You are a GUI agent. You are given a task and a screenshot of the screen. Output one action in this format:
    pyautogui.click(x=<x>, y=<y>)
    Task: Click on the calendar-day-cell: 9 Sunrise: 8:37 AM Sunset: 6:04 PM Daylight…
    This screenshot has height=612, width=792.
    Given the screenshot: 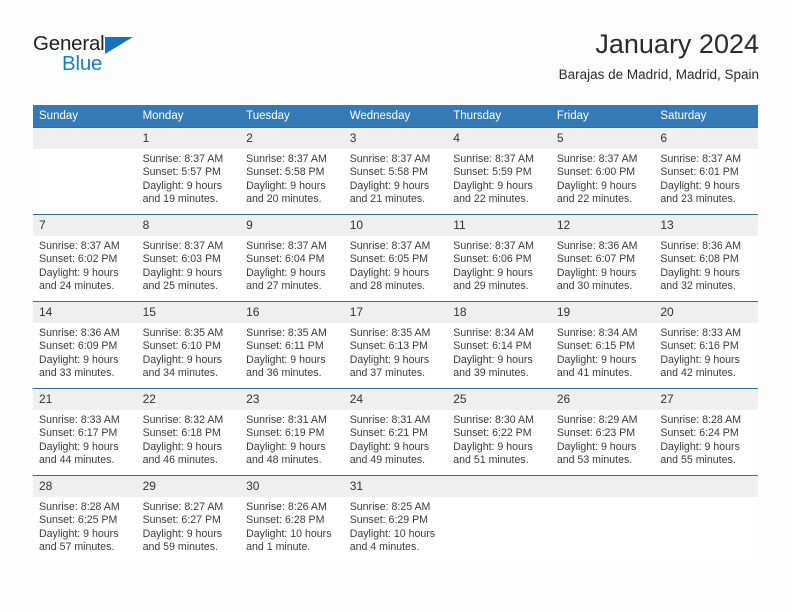 What is the action you would take?
    pyautogui.click(x=292, y=258)
    